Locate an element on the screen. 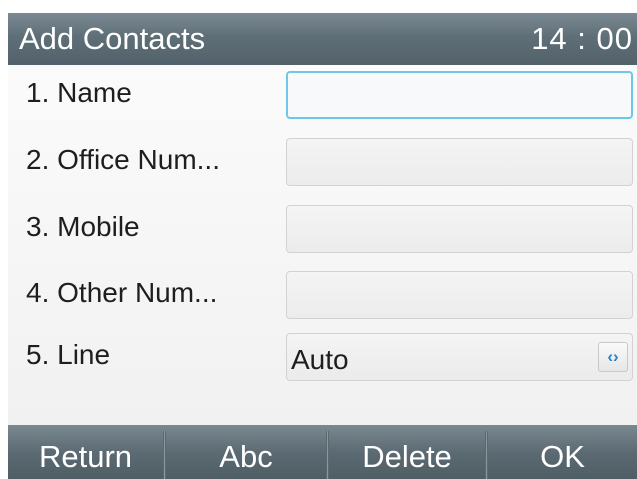 The height and width of the screenshot is (479, 637). line-select-value: Auto is located at coordinates (320, 359).